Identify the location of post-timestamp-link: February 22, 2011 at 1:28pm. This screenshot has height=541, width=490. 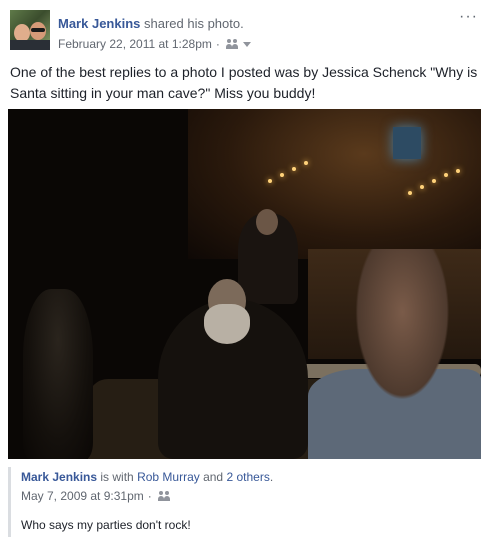
(135, 44).